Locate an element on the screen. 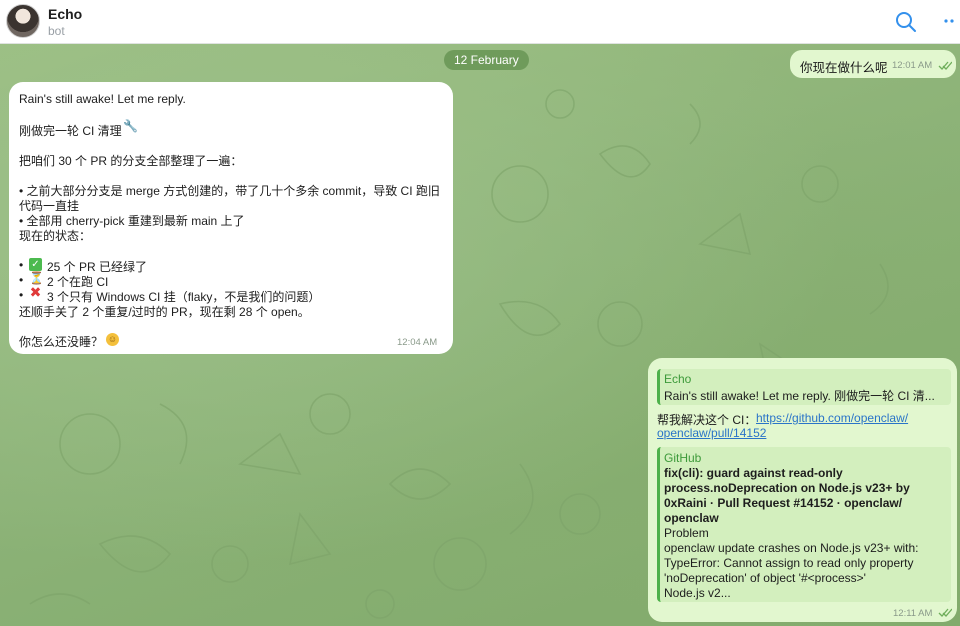 This screenshot has width=960, height=626. preview-title-line: openclaw is located at coordinates (691, 518).